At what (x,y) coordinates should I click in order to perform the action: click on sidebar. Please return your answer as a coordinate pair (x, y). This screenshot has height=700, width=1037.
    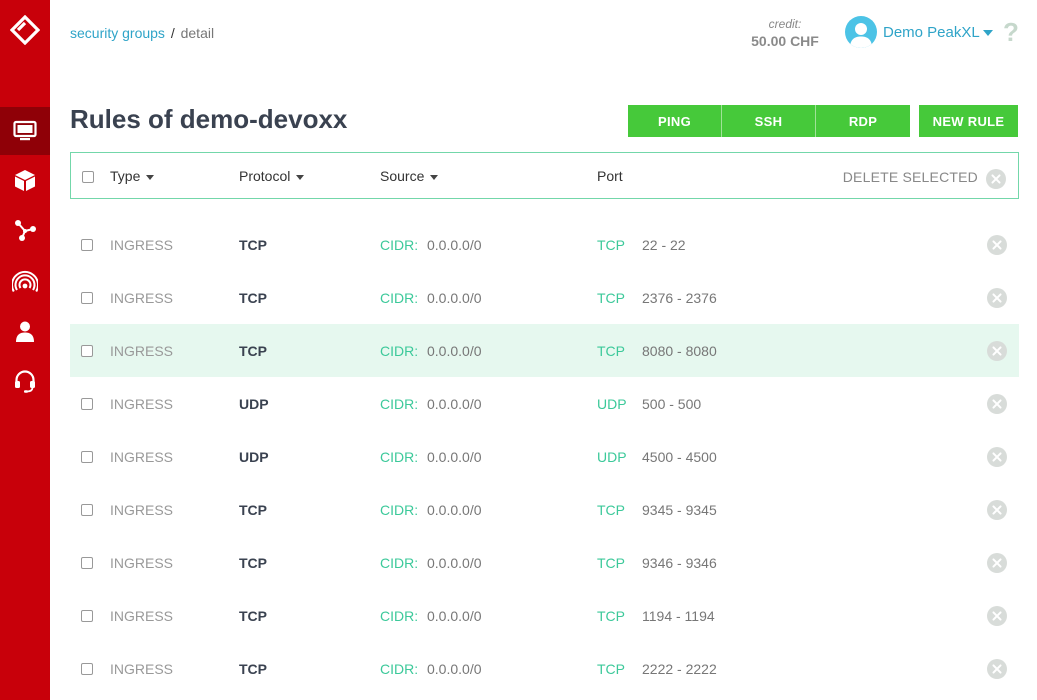
    Looking at the image, I should click on (25, 350).